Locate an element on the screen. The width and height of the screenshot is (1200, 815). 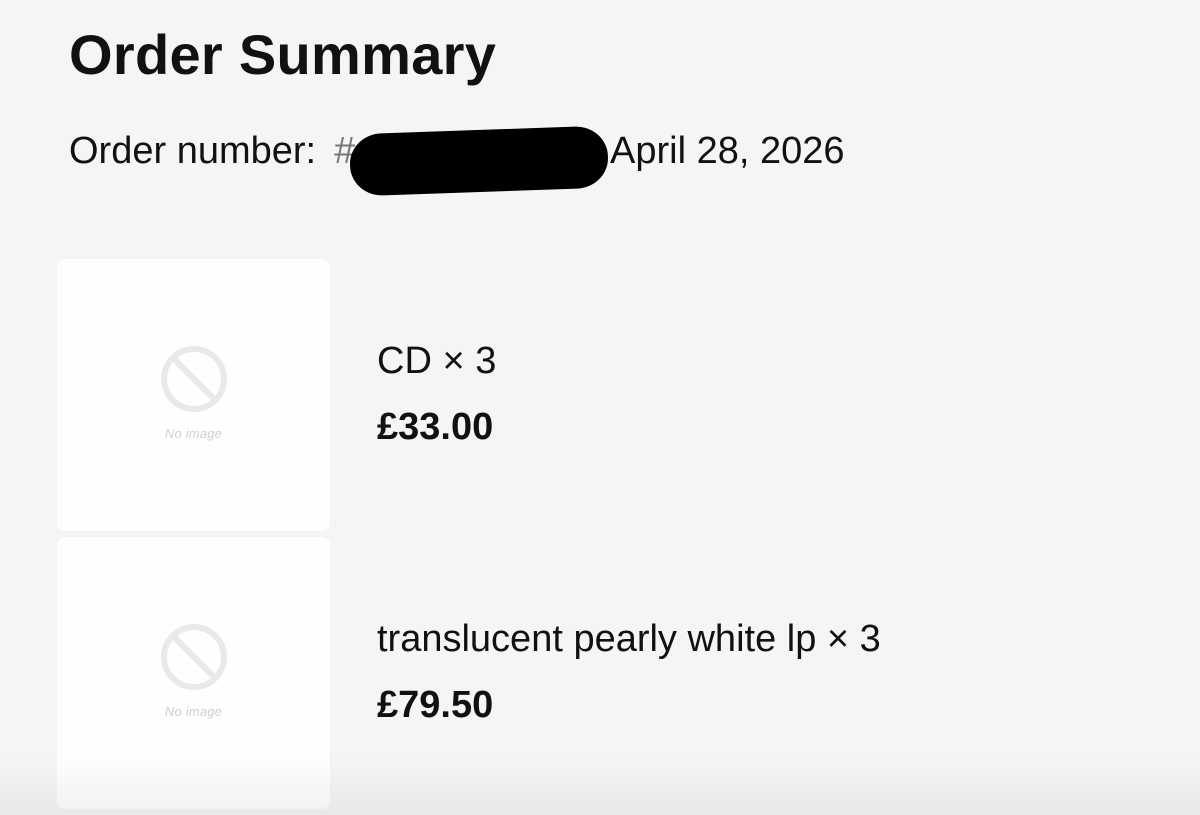
item-name: CD × 3 is located at coordinates (437, 361).